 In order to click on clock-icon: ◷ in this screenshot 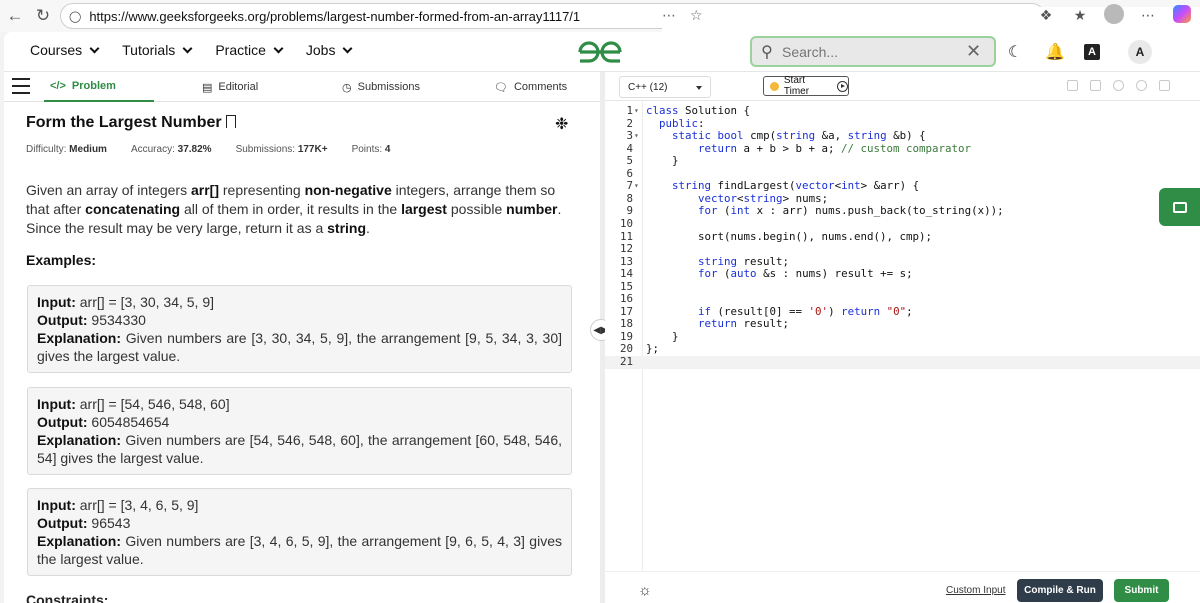, I will do `click(347, 87)`.